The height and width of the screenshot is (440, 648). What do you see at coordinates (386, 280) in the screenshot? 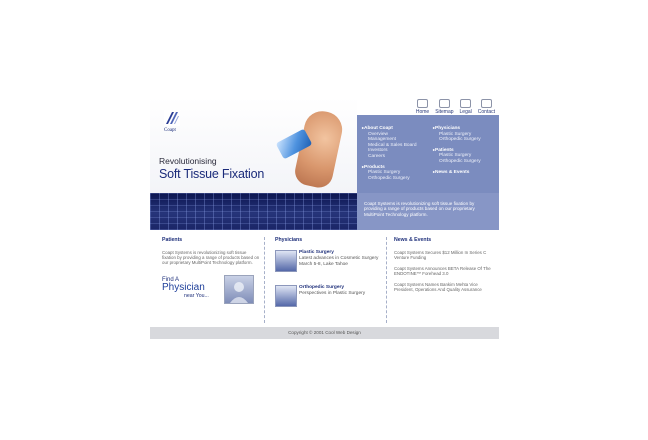
I see `column-divider` at bounding box center [386, 280].